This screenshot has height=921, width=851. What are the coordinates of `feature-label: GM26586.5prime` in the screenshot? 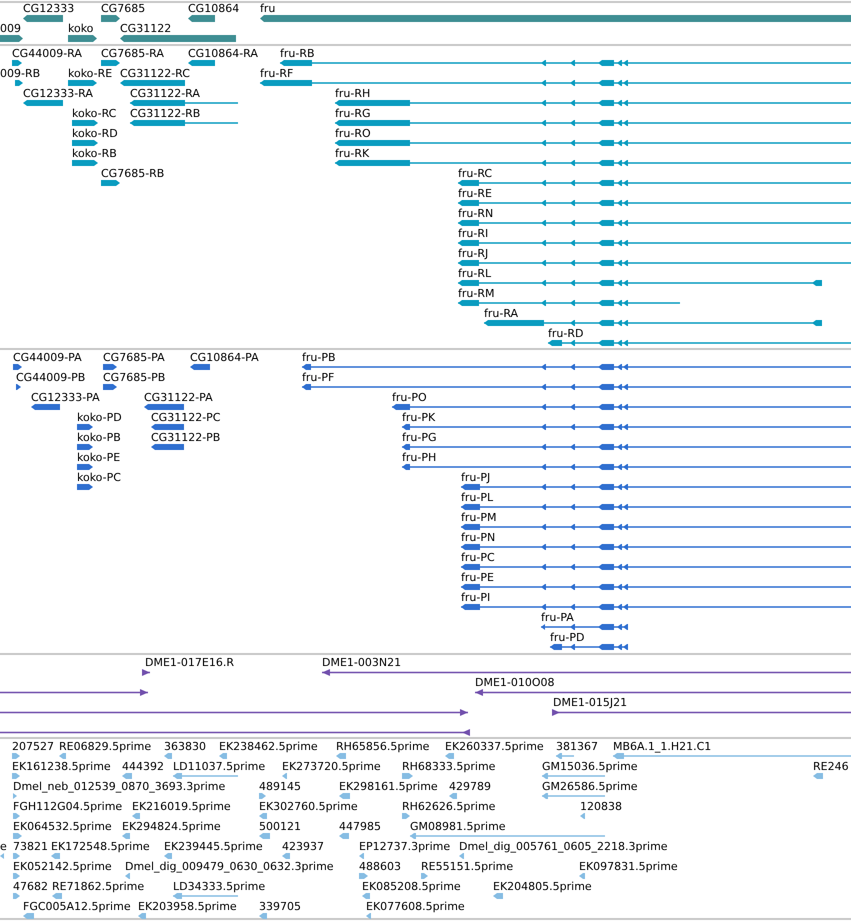 It's located at (590, 786).